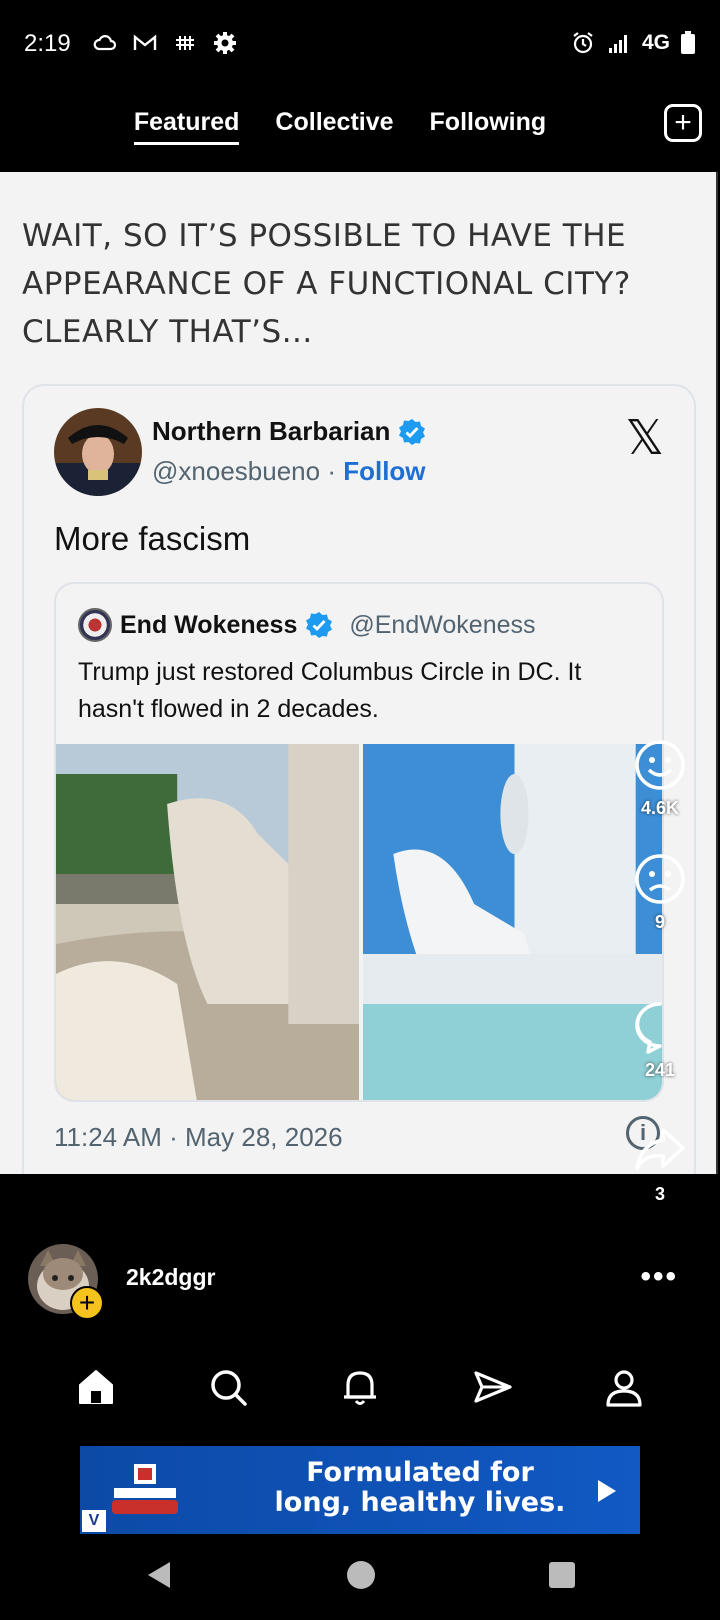 Image resolution: width=720 pixels, height=1620 pixels. I want to click on tab-featured: Featured, so click(186, 126).